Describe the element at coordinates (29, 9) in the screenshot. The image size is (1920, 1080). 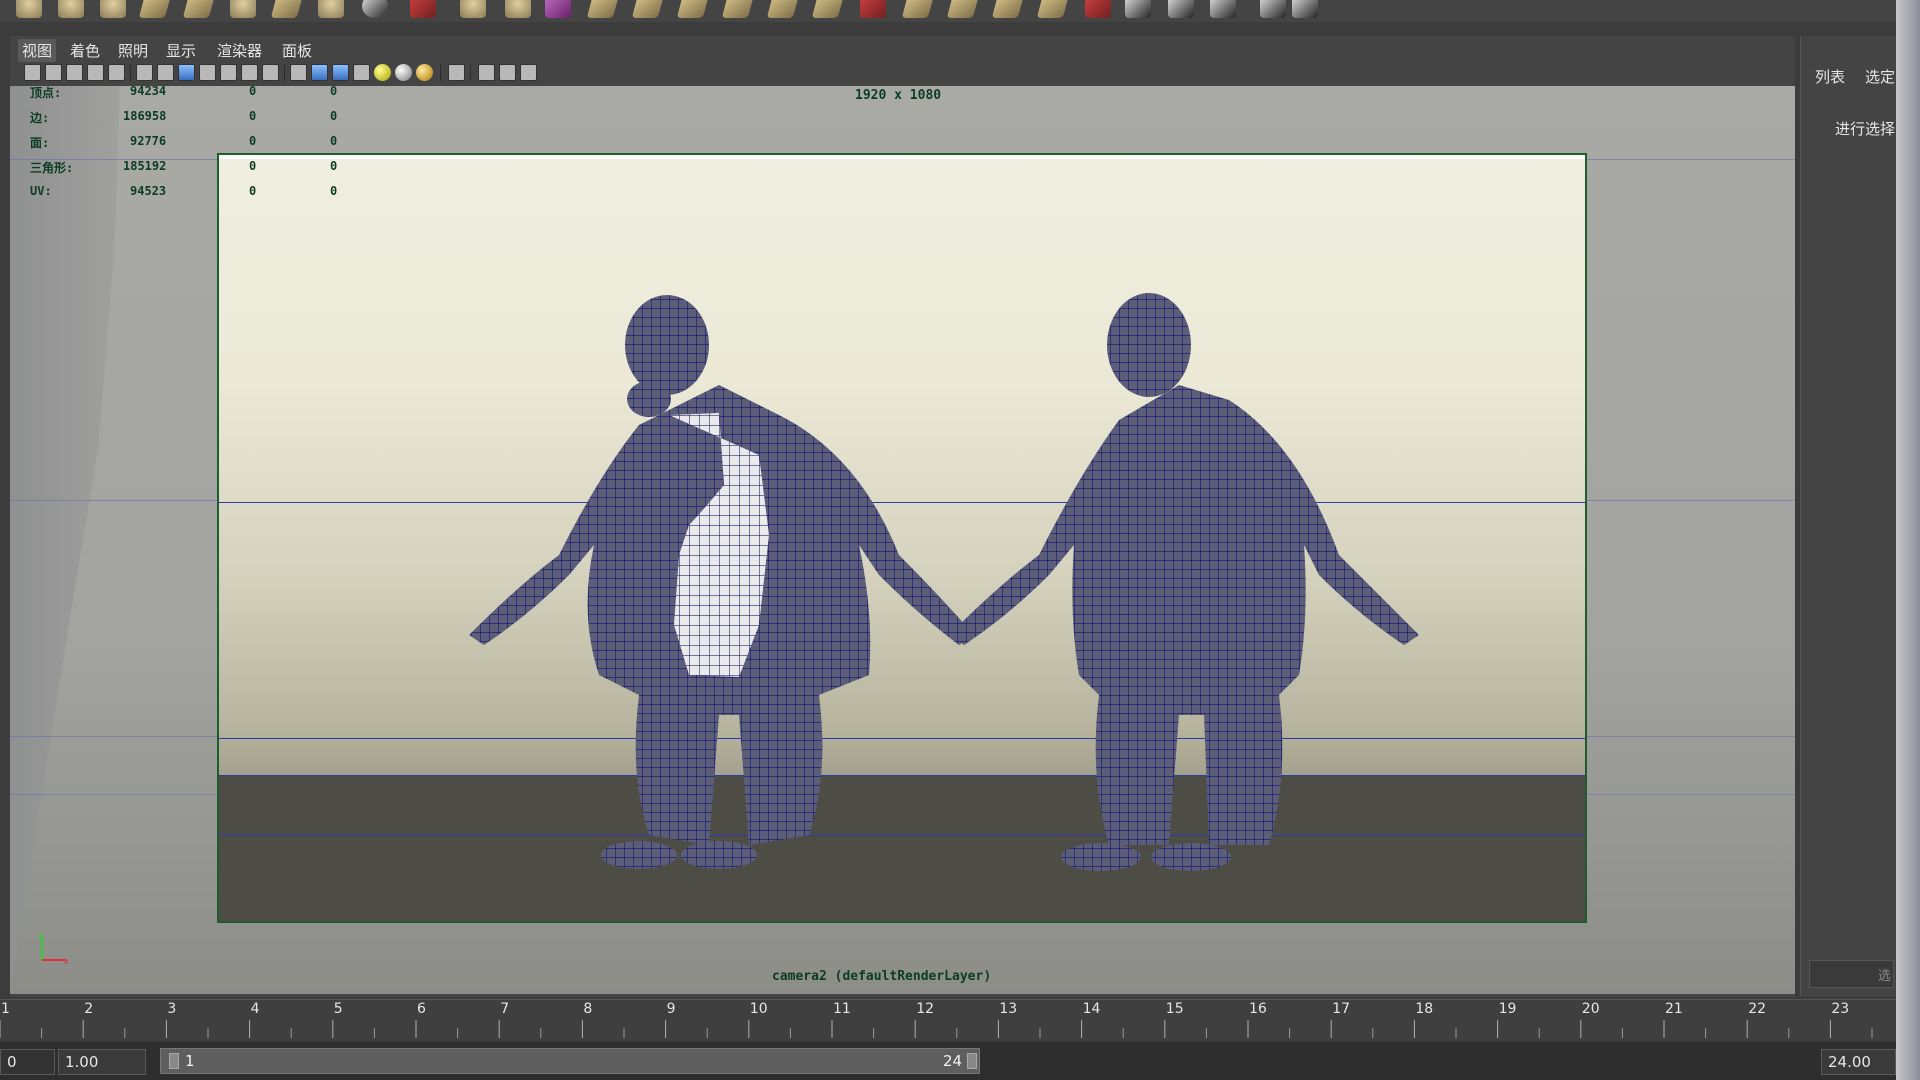
I see `sphere-shelf-icon` at that location.